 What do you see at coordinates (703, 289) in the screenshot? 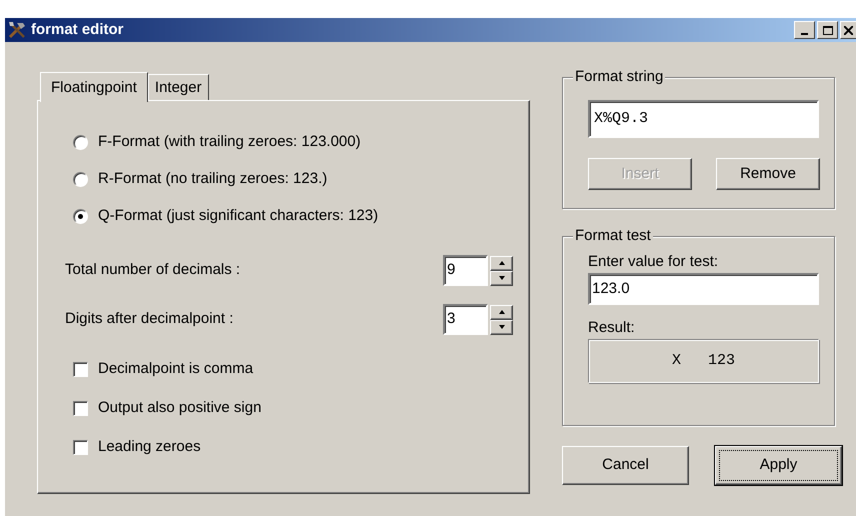
I see `test-value-field: 123.0` at bounding box center [703, 289].